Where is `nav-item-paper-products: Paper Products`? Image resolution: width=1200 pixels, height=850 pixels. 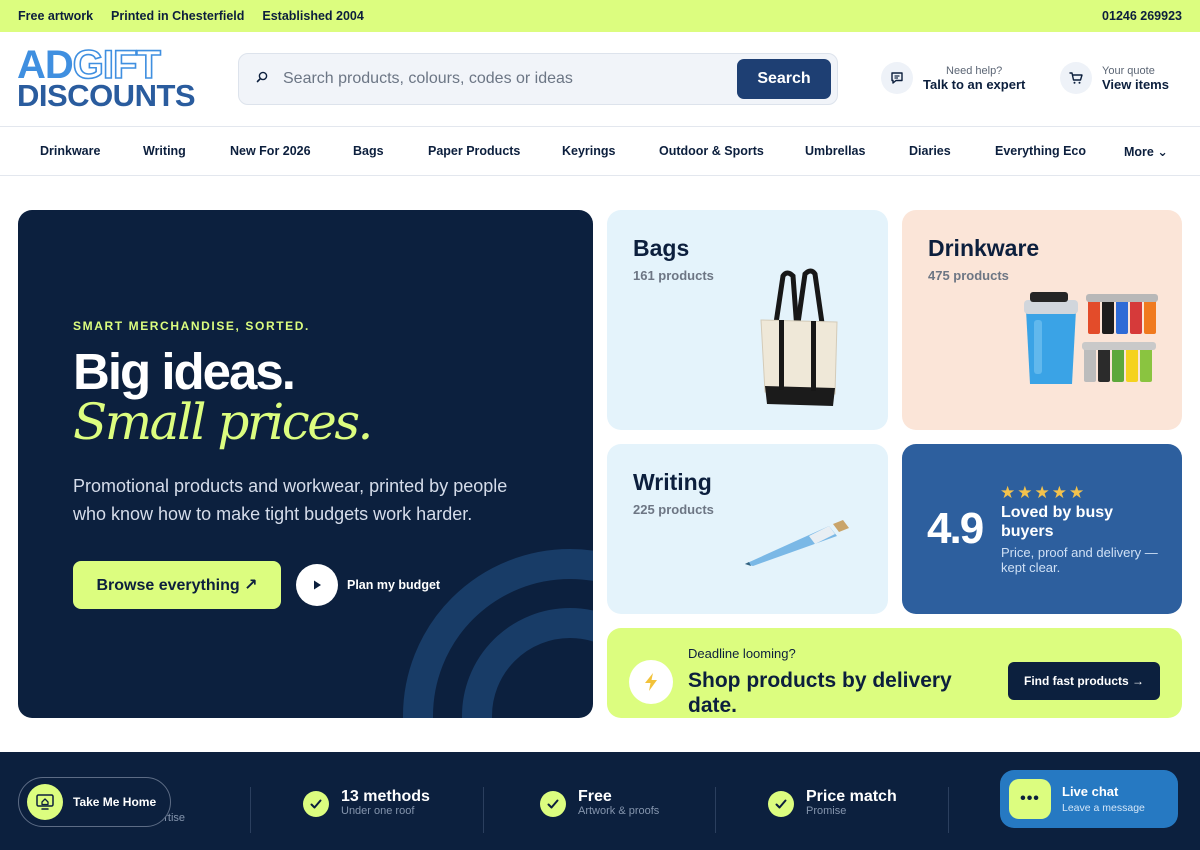 nav-item-paper-products: Paper Products is located at coordinates (474, 151).